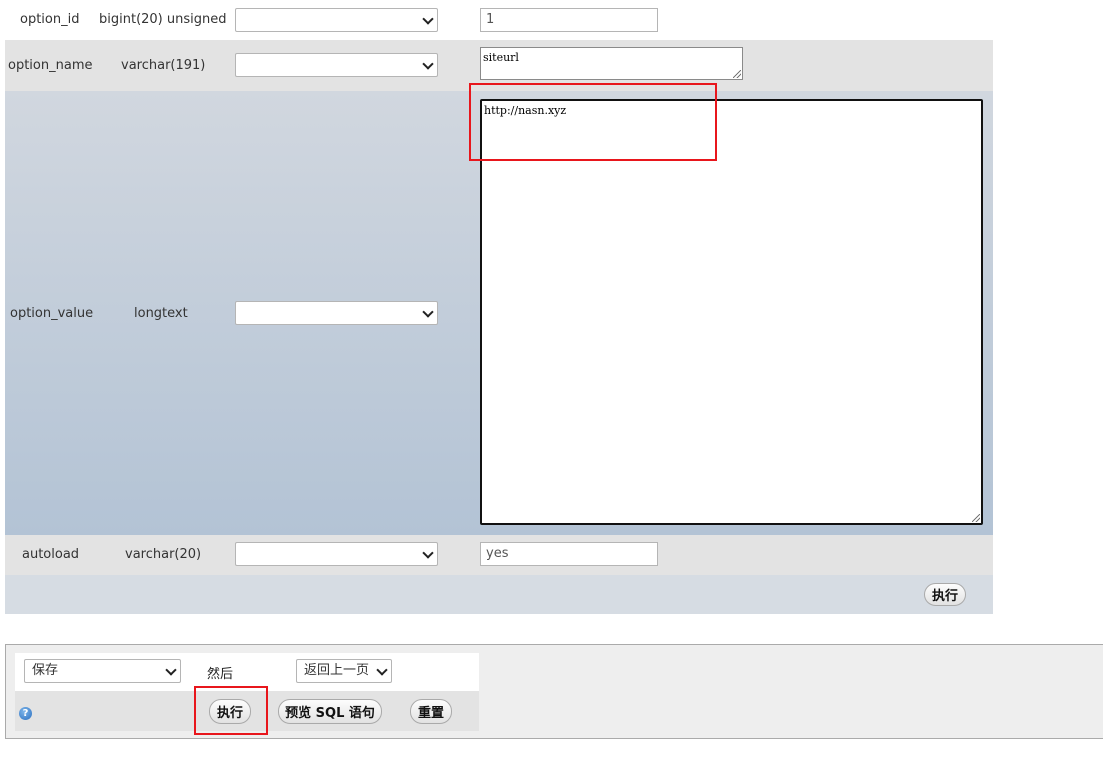 The width and height of the screenshot is (1103, 761). What do you see at coordinates (51, 554) in the screenshot?
I see `field-name-autoload: autoload` at bounding box center [51, 554].